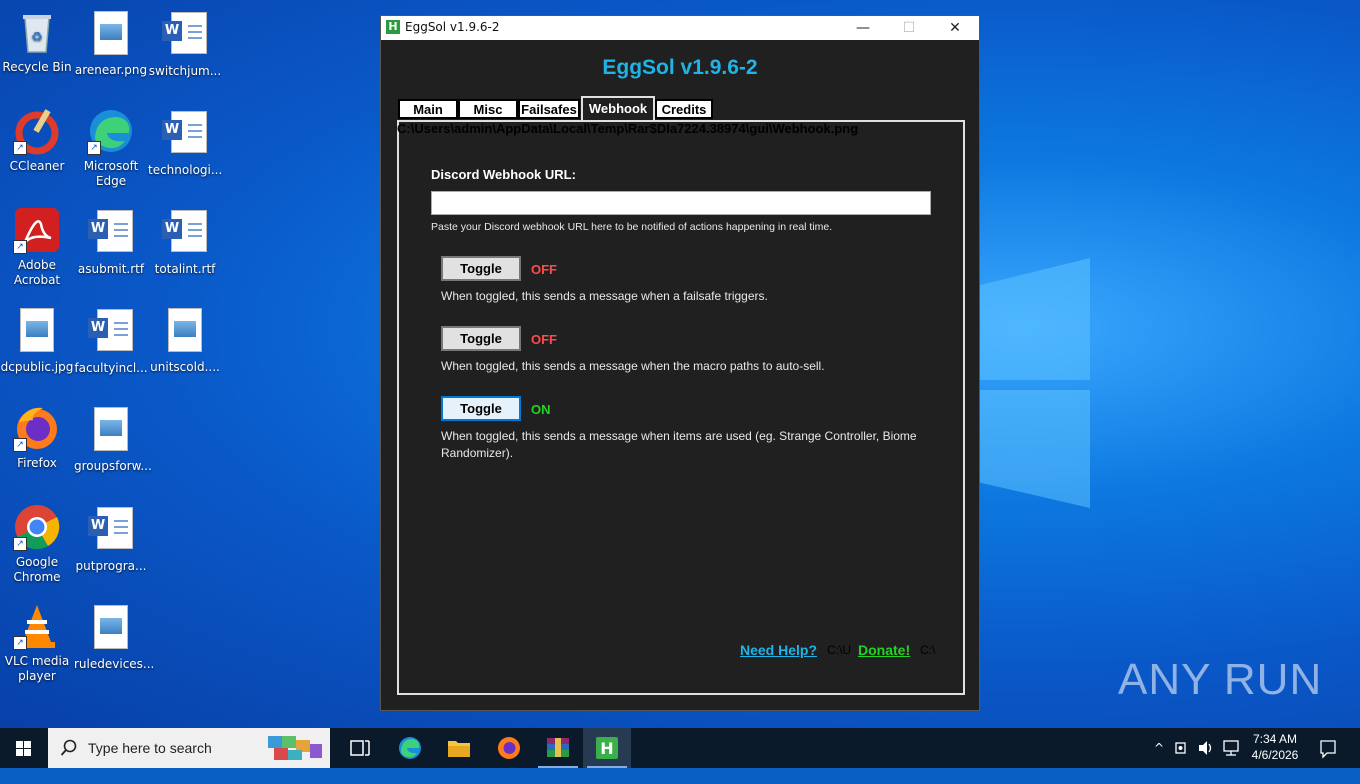  I want to click on desktop-icon-label: asubmit.rtf, so click(111, 269).